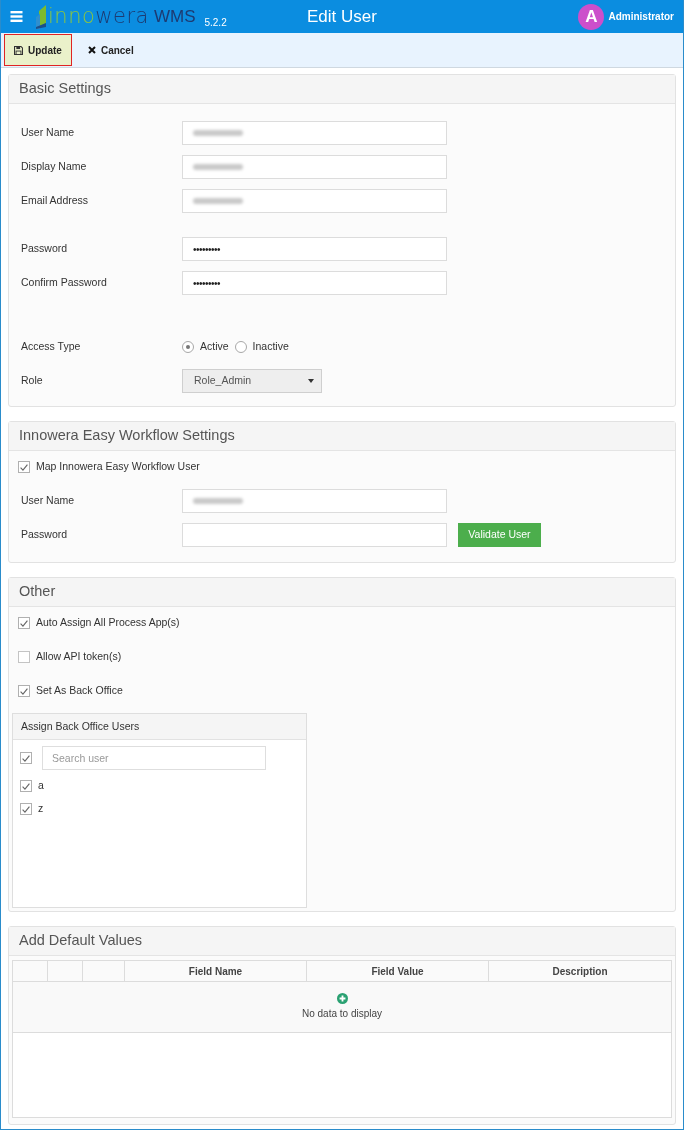  Describe the element at coordinates (54, 167) in the screenshot. I see `field-label: Display Name` at that location.